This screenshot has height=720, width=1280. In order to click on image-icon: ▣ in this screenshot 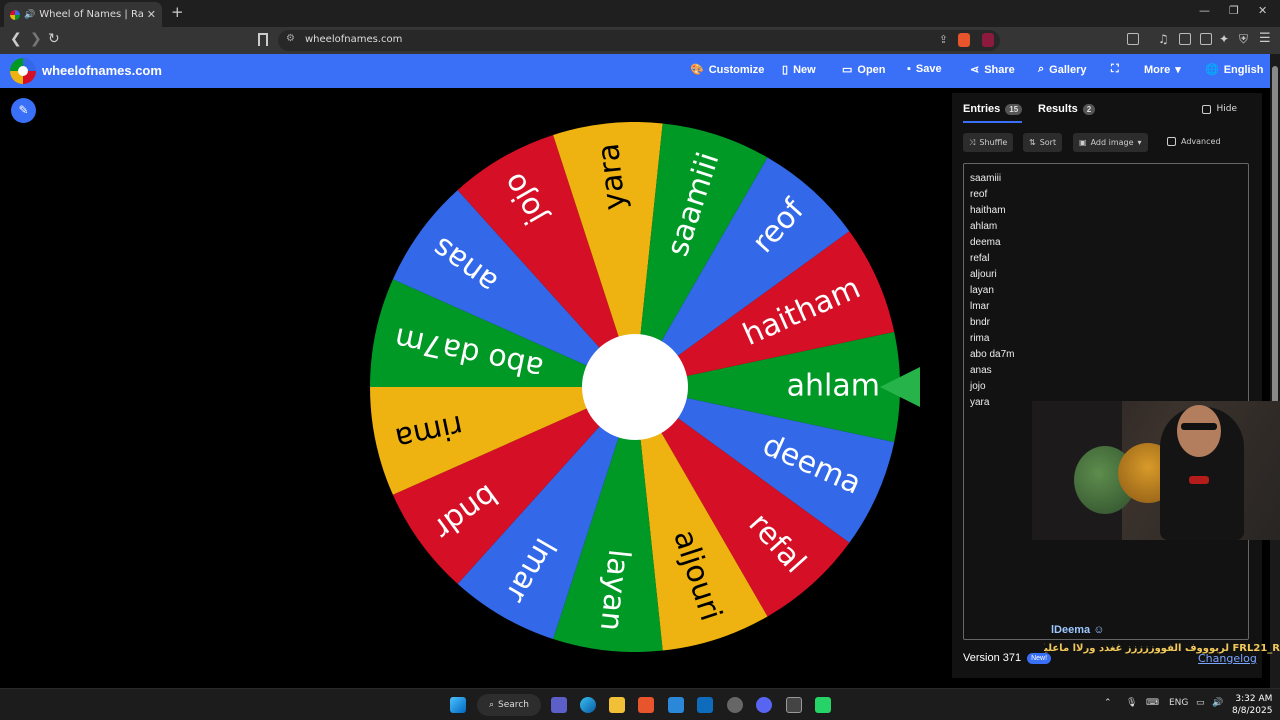, I will do `click(1083, 142)`.